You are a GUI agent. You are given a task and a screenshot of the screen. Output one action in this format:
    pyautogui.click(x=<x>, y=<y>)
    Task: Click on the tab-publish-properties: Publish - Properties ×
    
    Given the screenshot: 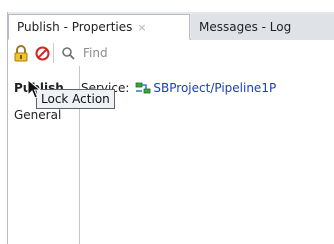 What is the action you would take?
    pyautogui.click(x=99, y=27)
    